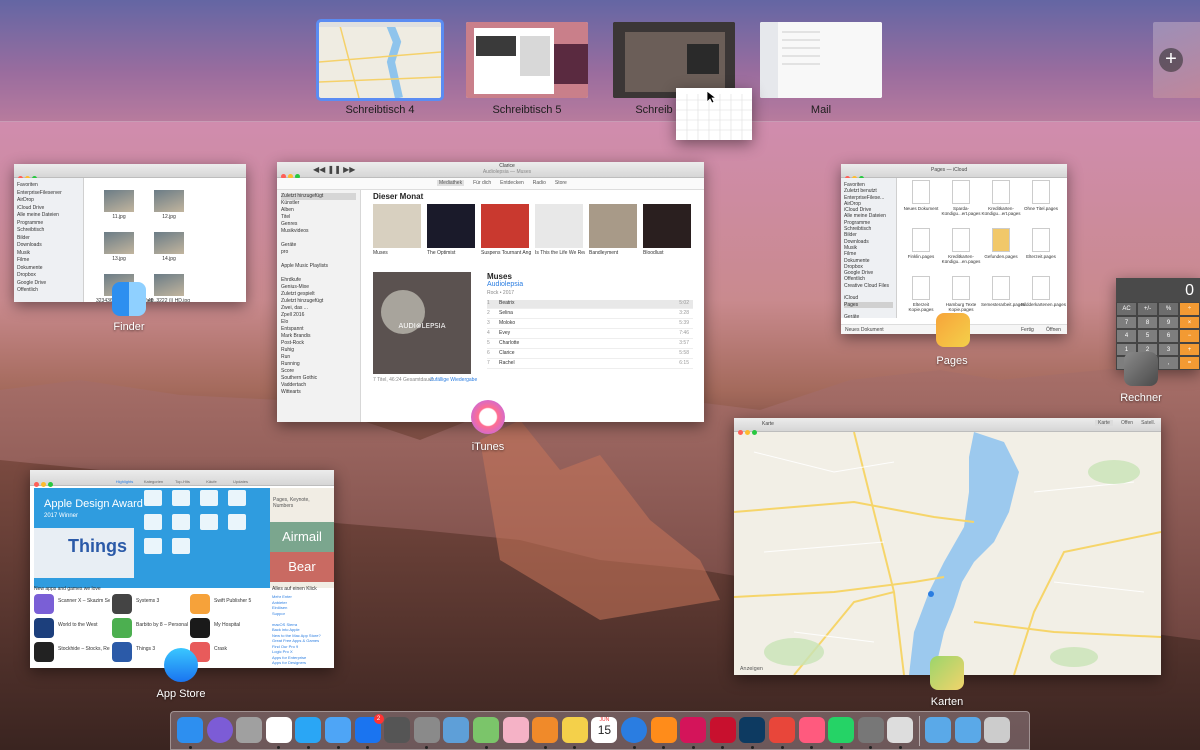  I want to click on track-row: 1 Beatrix 5:02, so click(590, 304).